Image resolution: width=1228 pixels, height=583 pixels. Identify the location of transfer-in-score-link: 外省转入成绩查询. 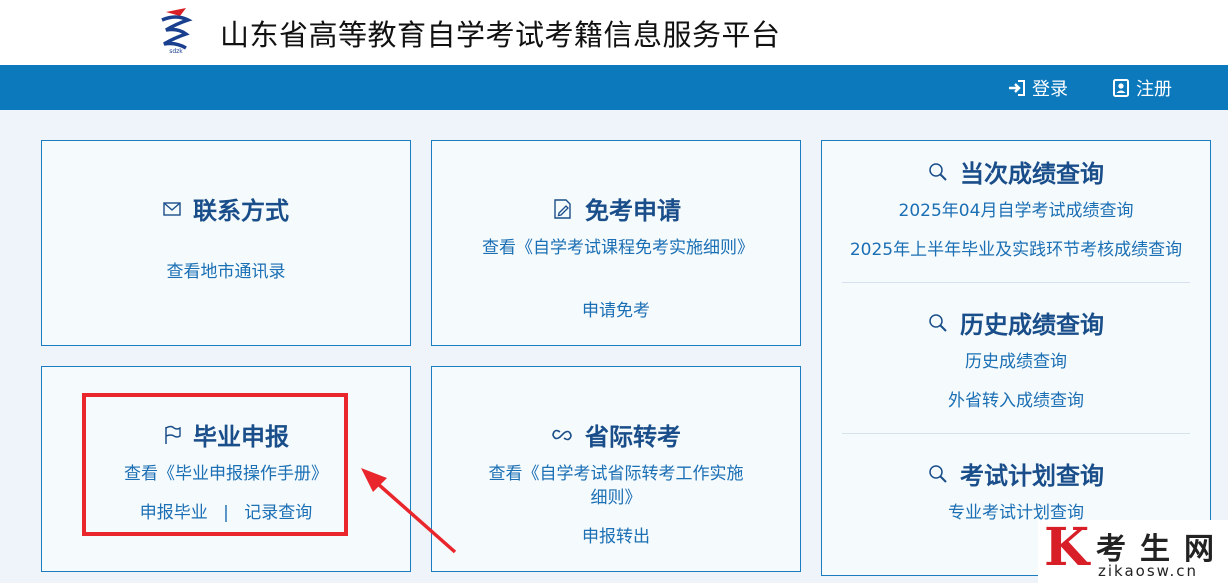
(1016, 401).